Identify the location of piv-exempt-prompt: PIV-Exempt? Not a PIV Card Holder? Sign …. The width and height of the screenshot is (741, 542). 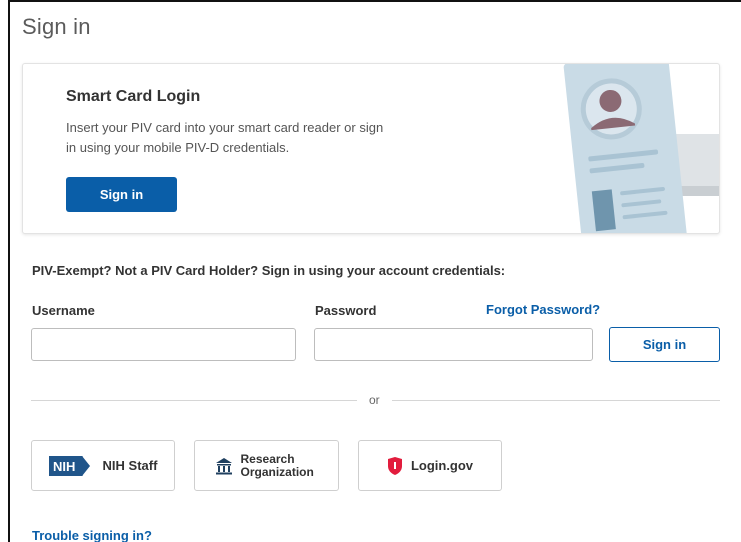
(269, 270).